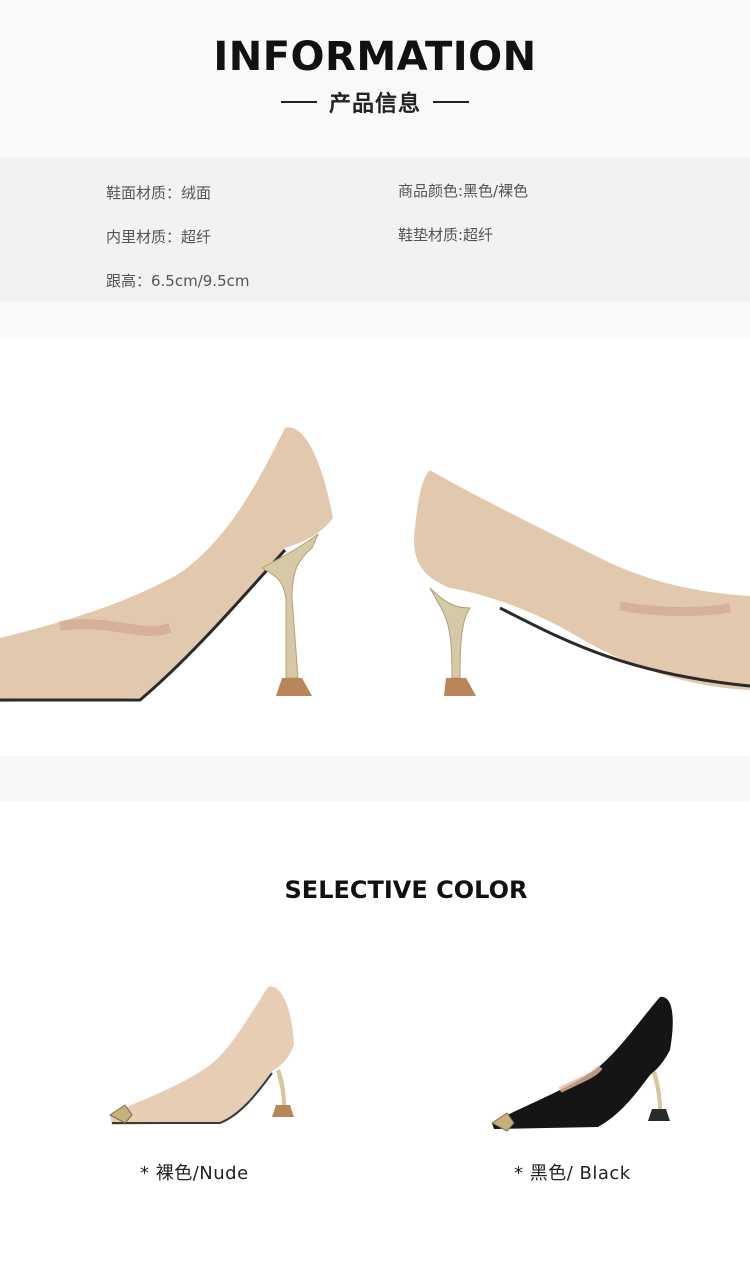 This screenshot has width=750, height=1265. What do you see at coordinates (582, 1064) in the screenshot?
I see `black-shoe-image` at bounding box center [582, 1064].